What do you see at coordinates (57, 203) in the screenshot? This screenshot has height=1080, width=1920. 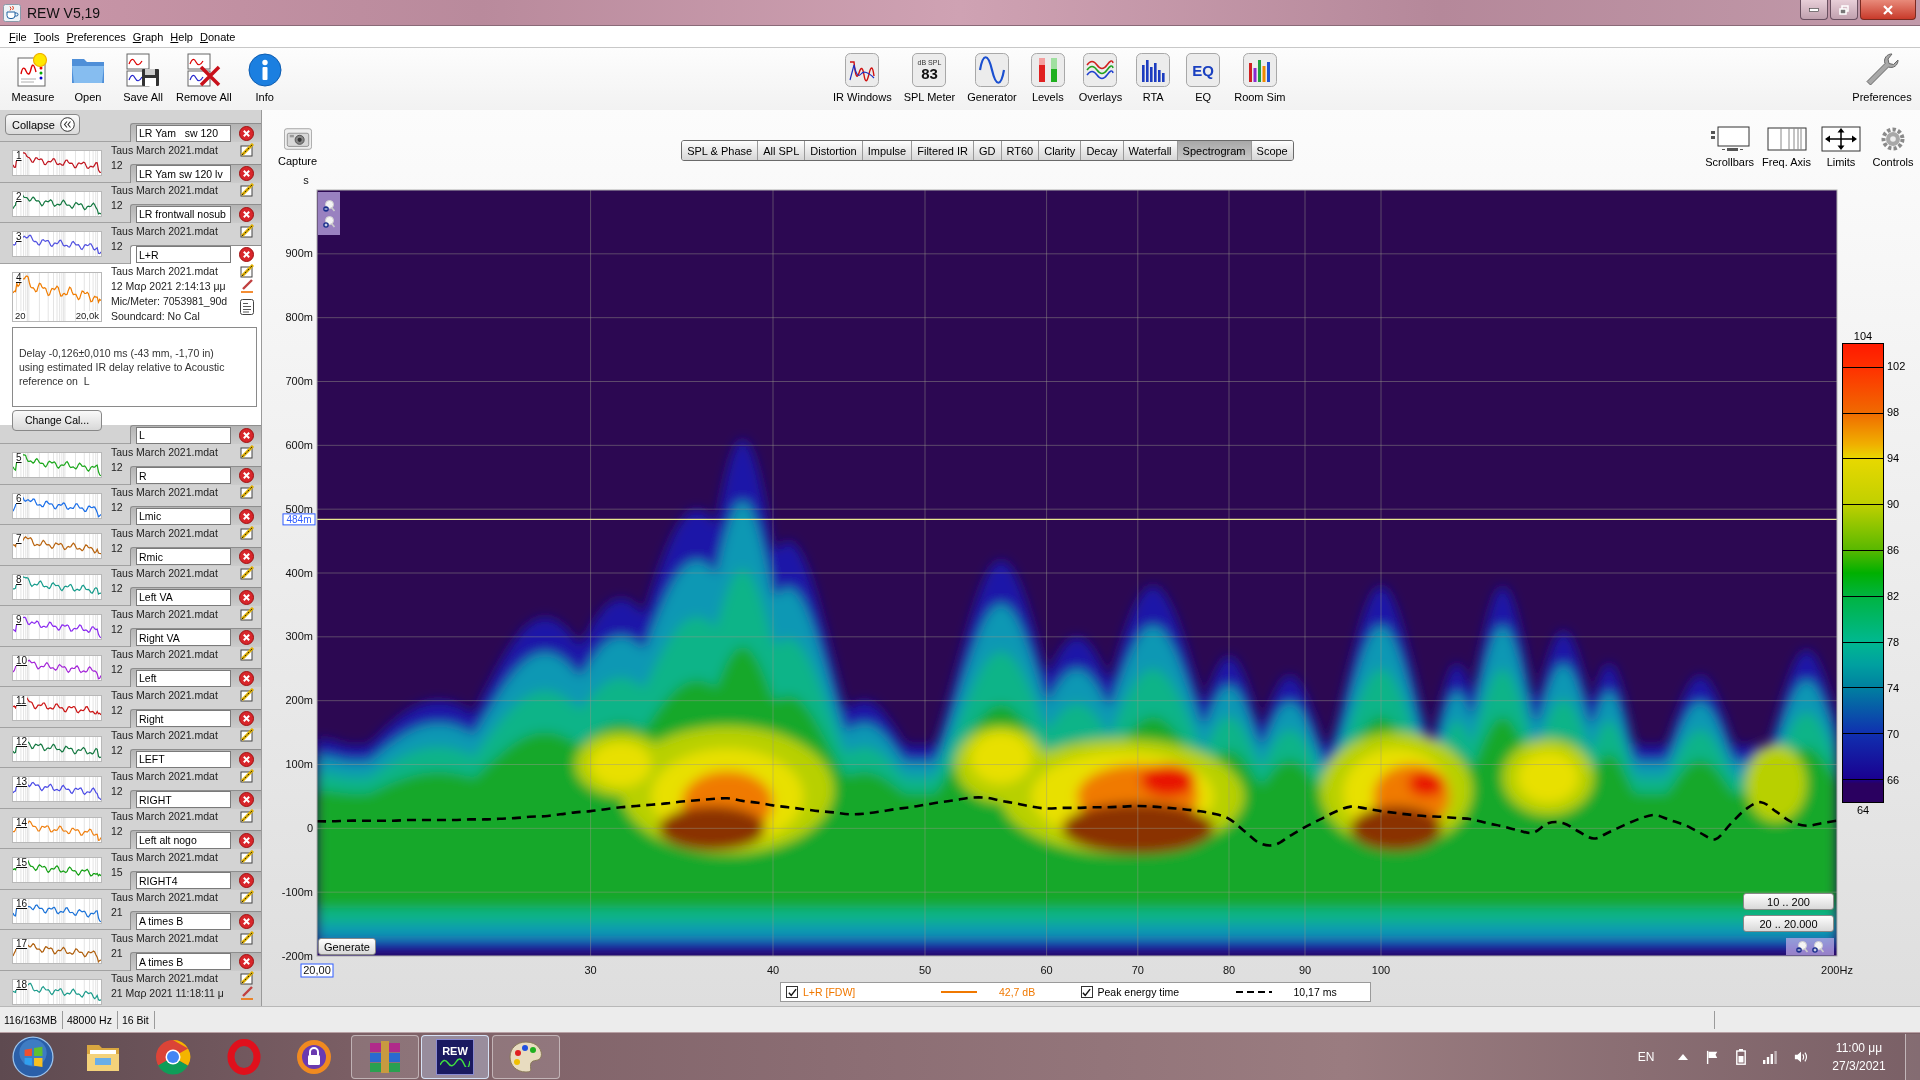 I see `response-thumbnail: 2` at bounding box center [57, 203].